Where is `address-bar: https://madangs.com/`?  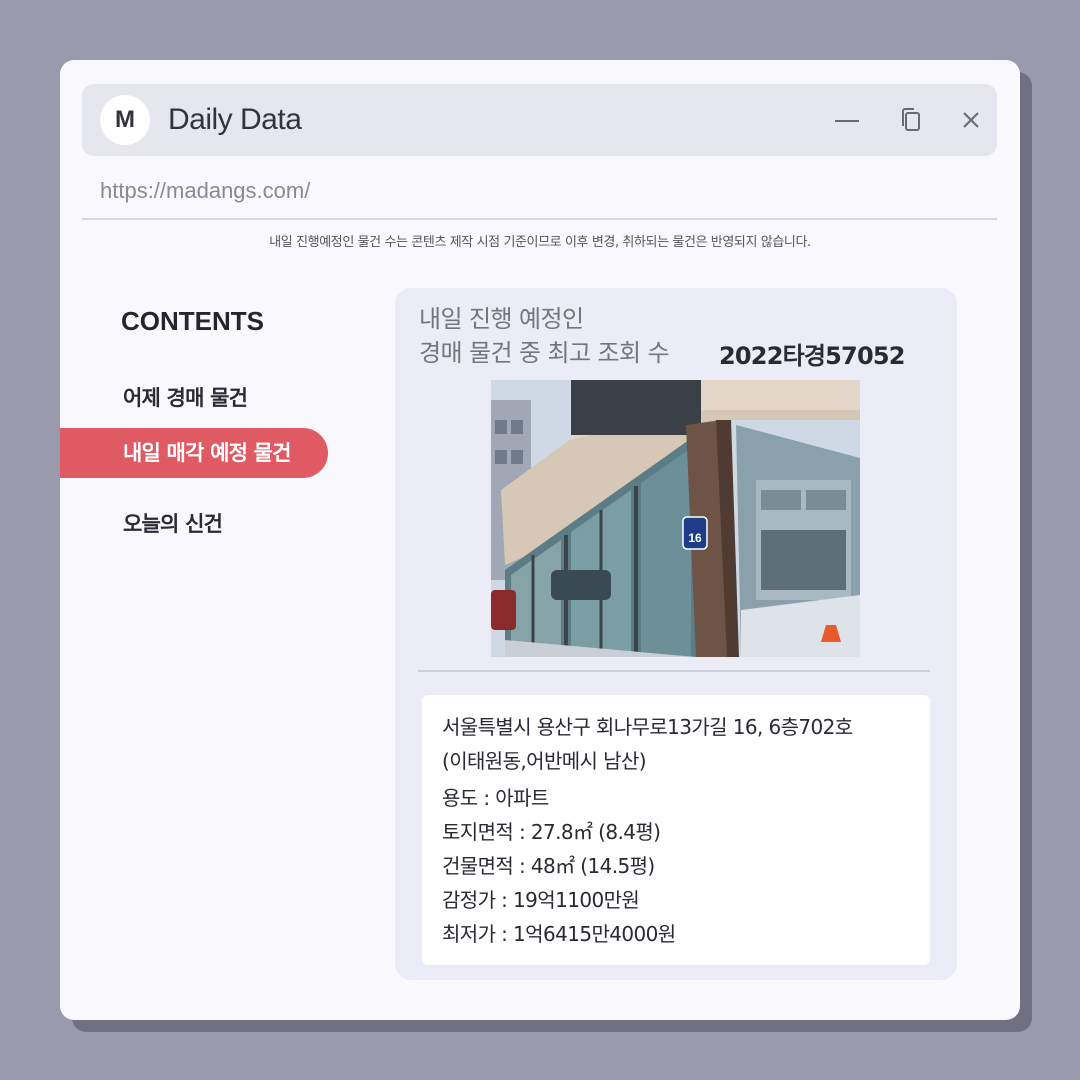 address-bar: https://madangs.com/ is located at coordinates (205, 191).